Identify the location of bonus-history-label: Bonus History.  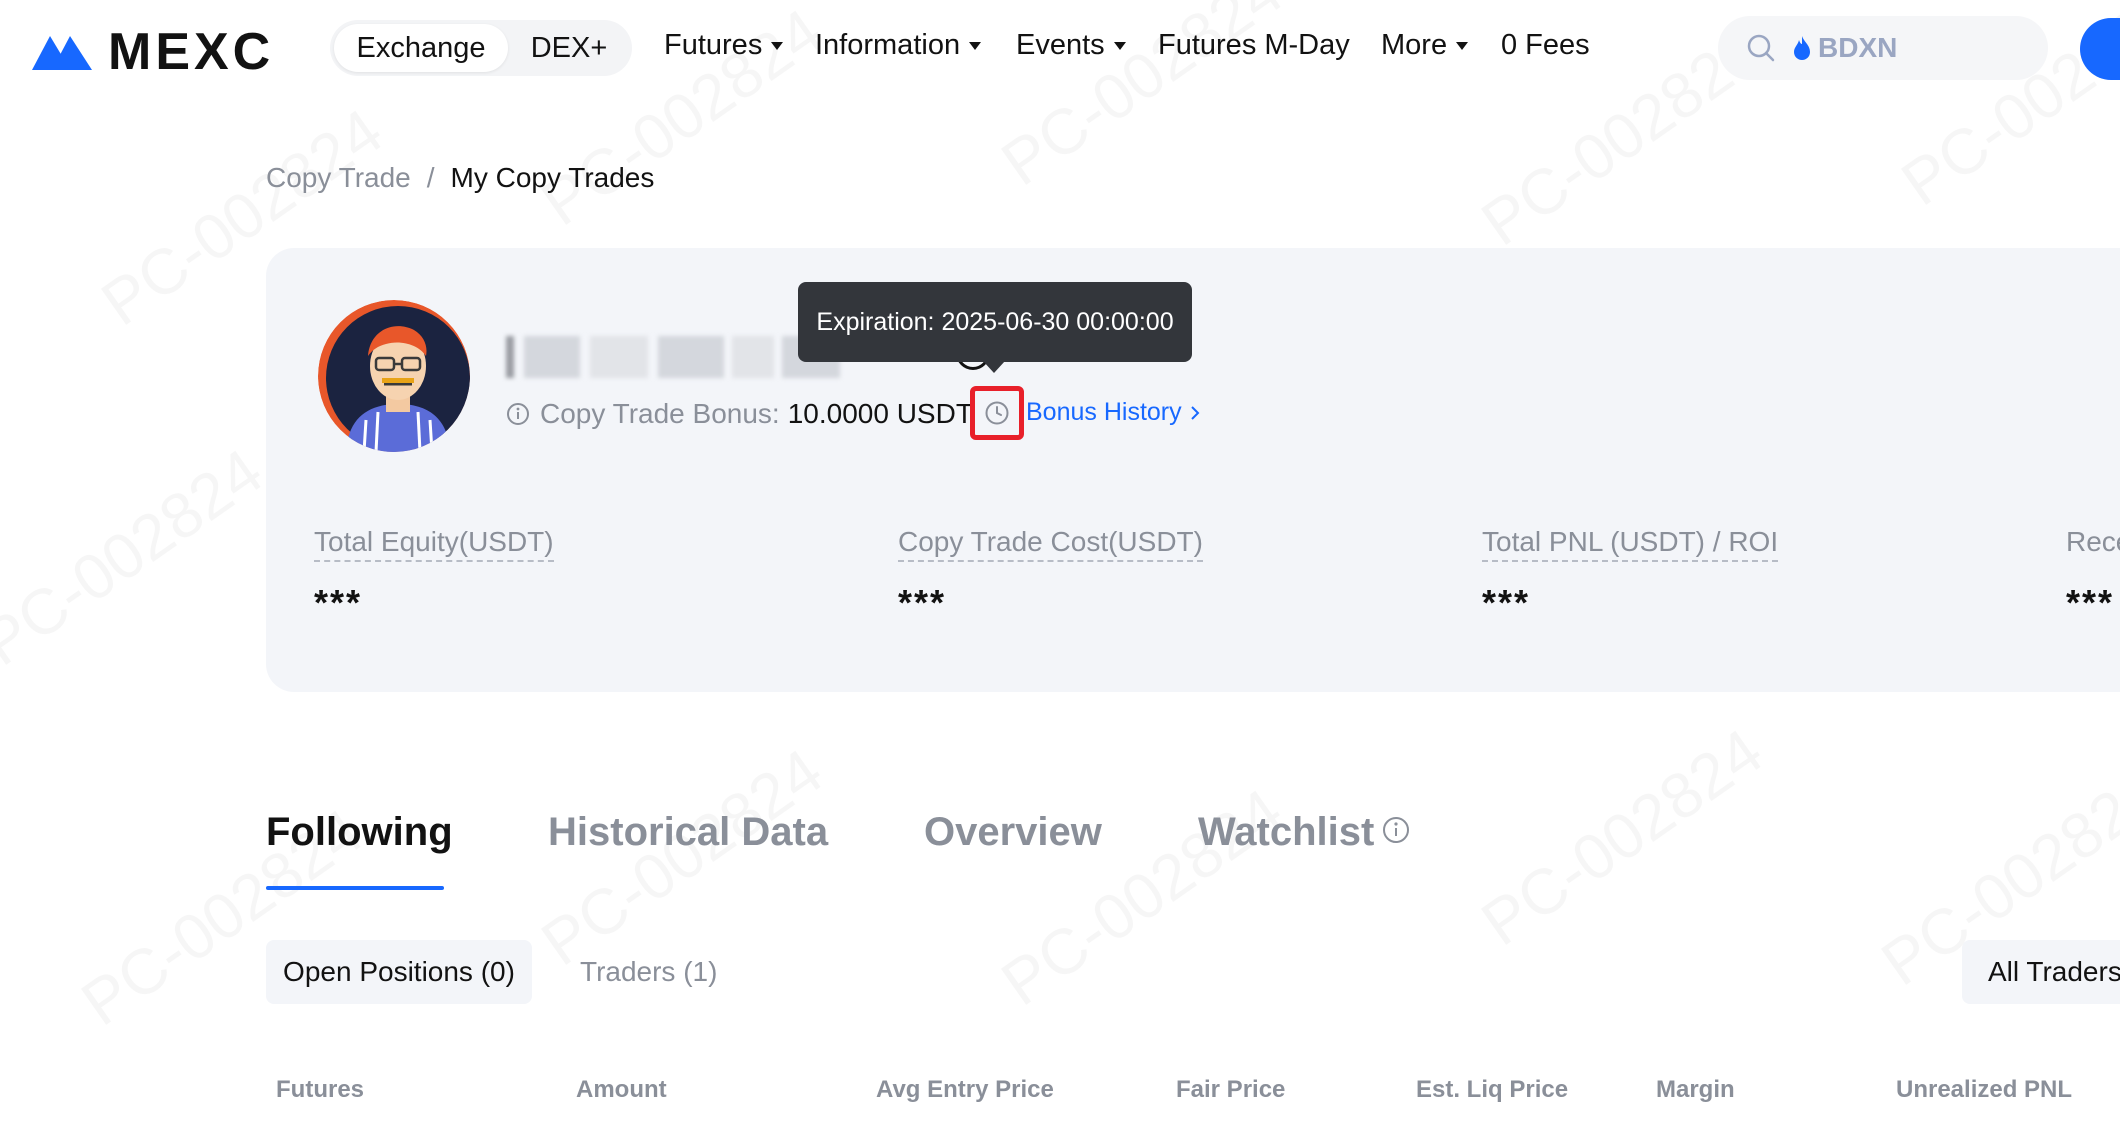
(1104, 412).